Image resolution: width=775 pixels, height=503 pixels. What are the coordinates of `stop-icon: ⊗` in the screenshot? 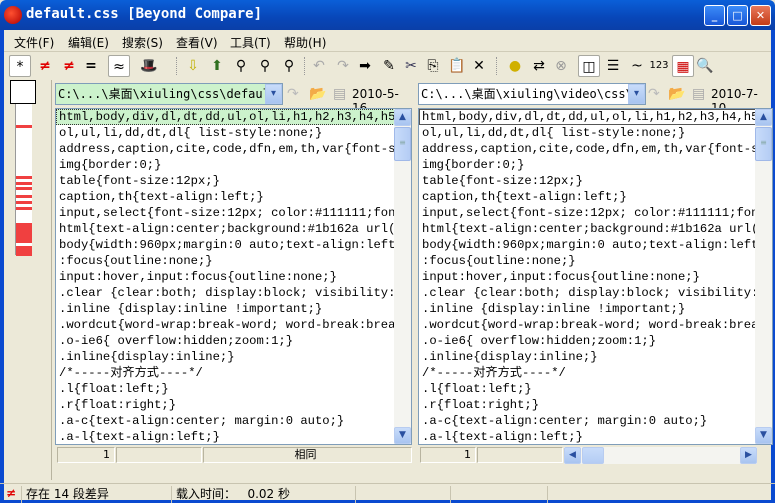 It's located at (561, 66).